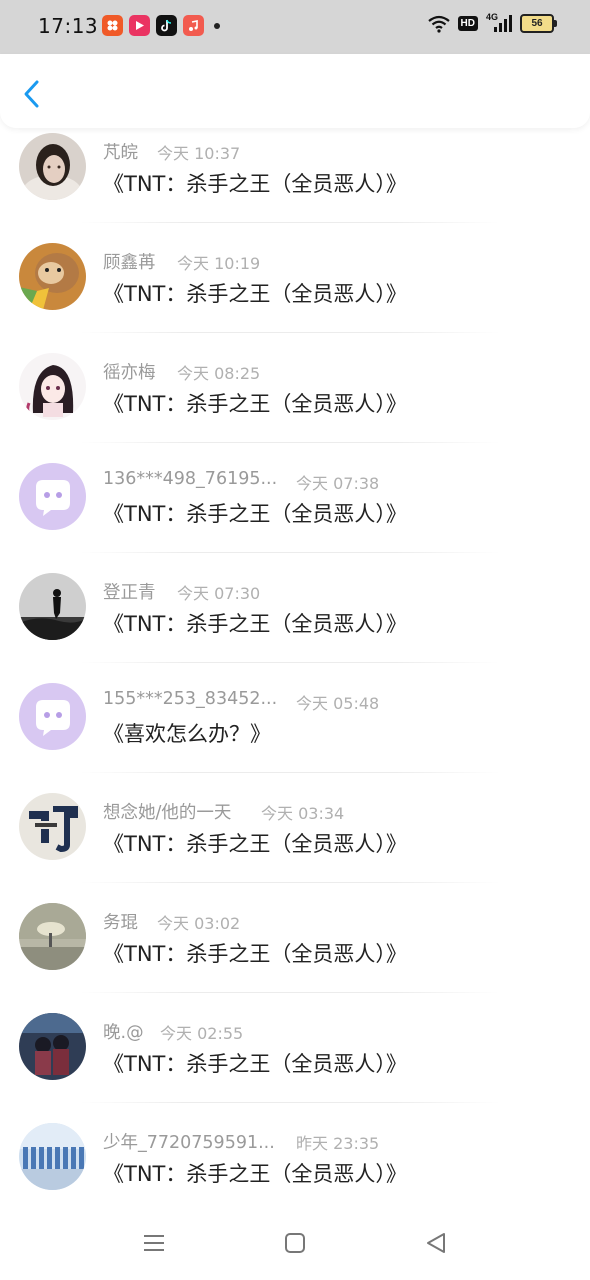  I want to click on message-time: 今天 02:55, so click(202, 1033).